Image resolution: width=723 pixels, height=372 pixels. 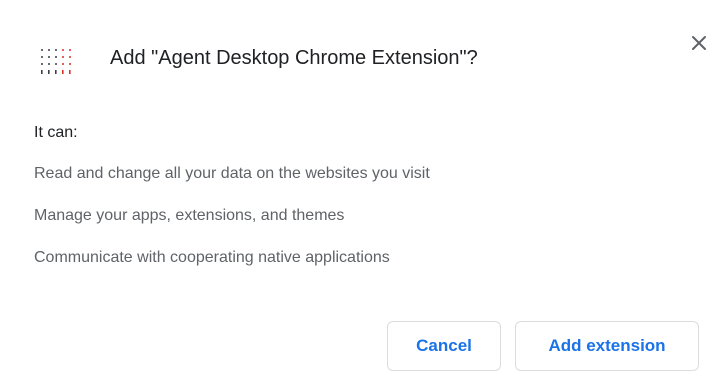 I want to click on dialog-actions: Cancel Add extension, so click(x=543, y=346).